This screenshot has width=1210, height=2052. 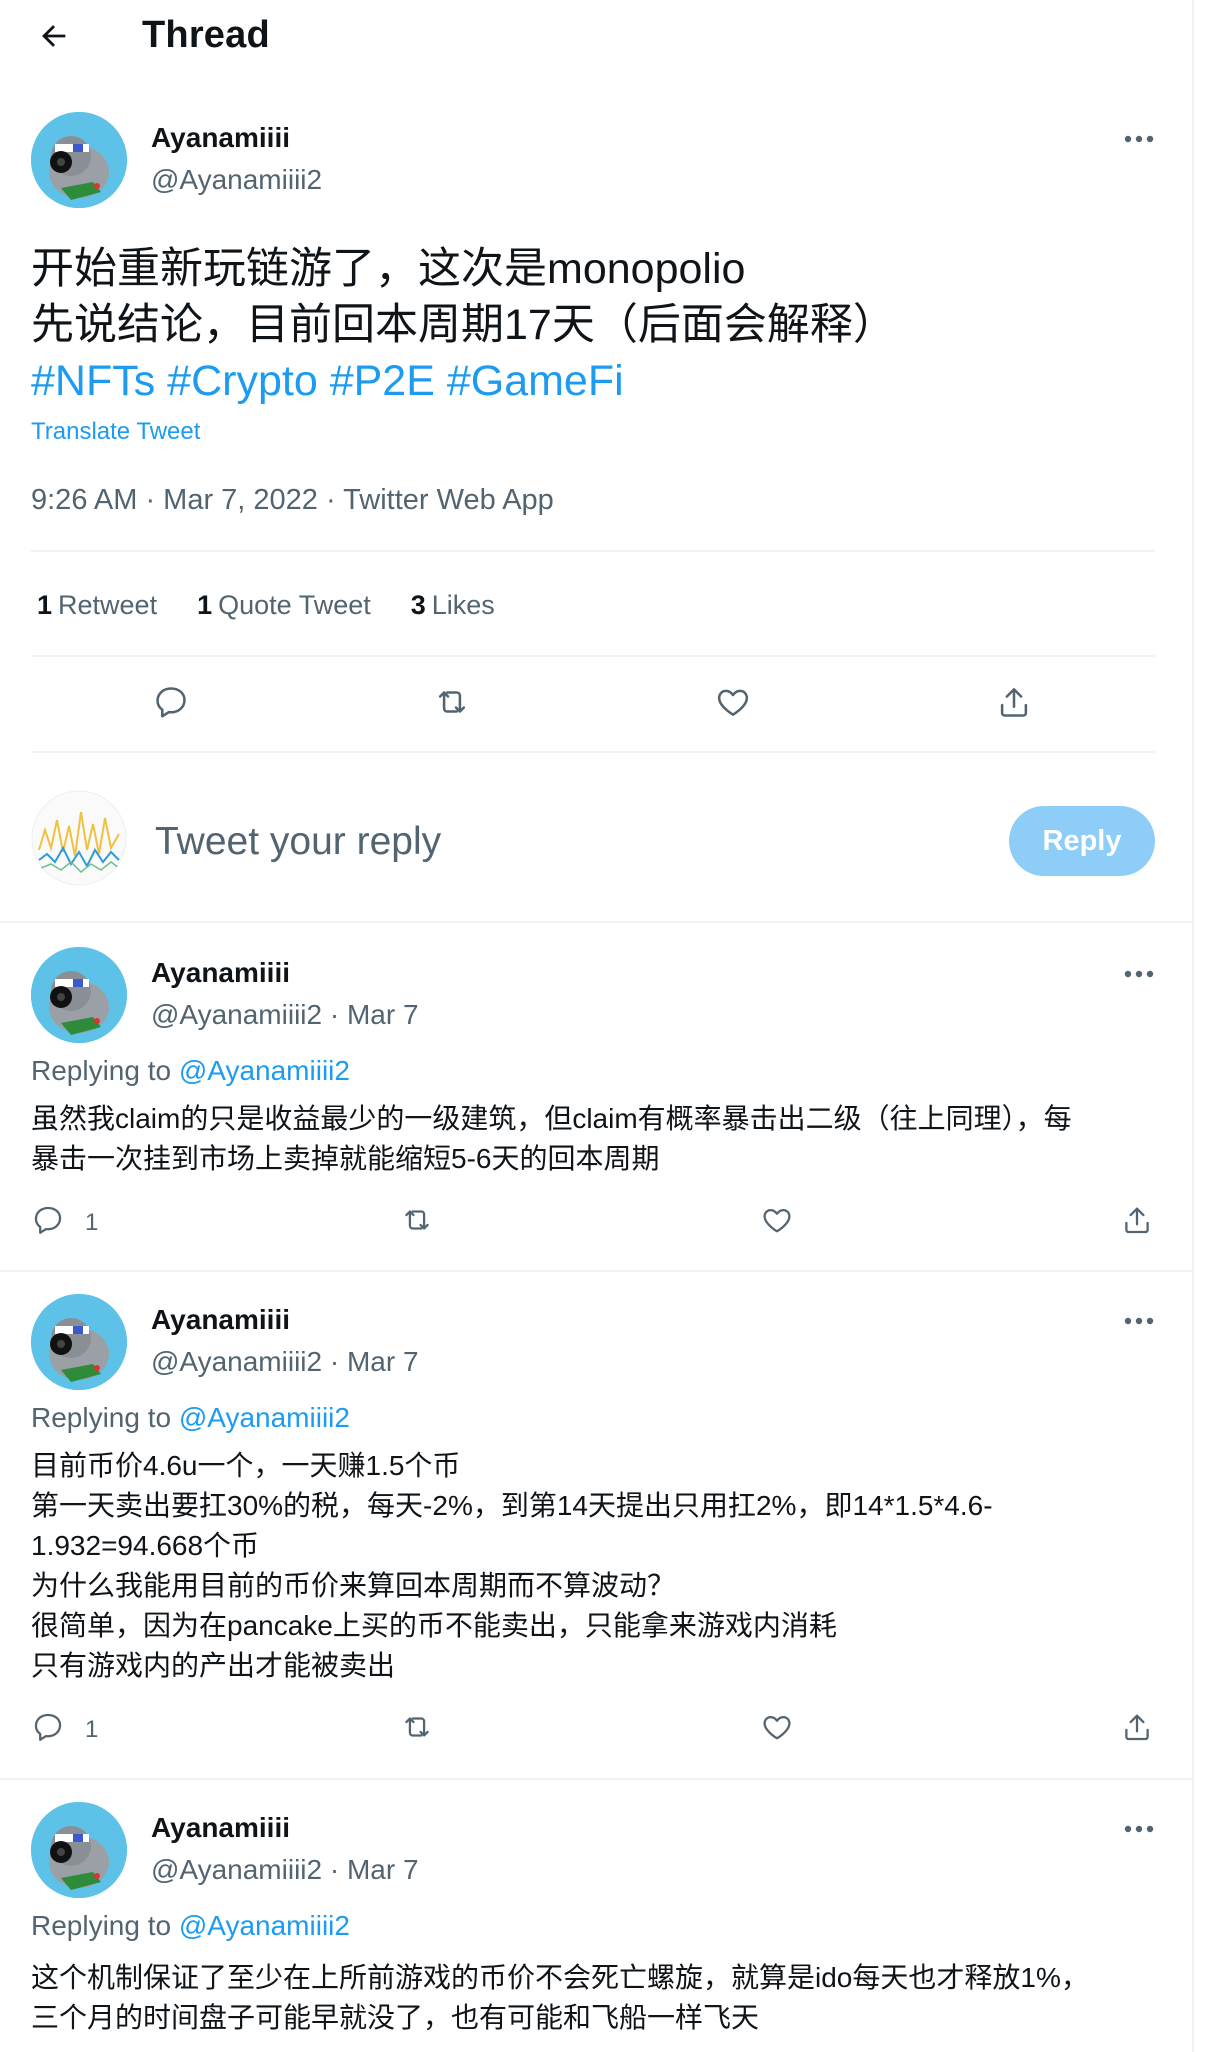 I want to click on tweet-stats: 1 Retweet 1 Quote Tweet 3 Likes, so click(x=266, y=605).